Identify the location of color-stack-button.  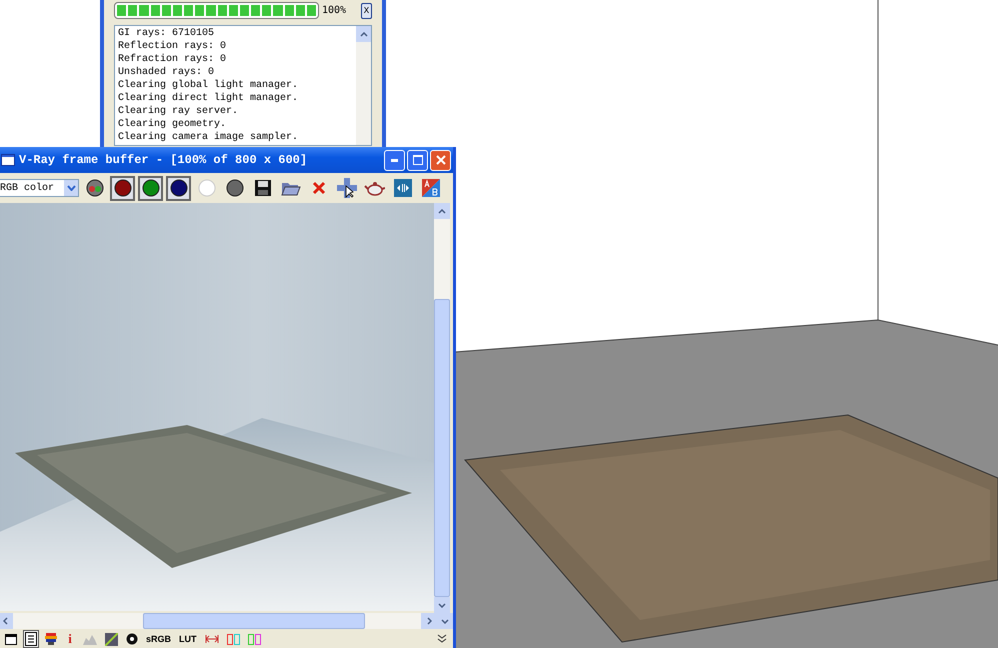
(51, 639).